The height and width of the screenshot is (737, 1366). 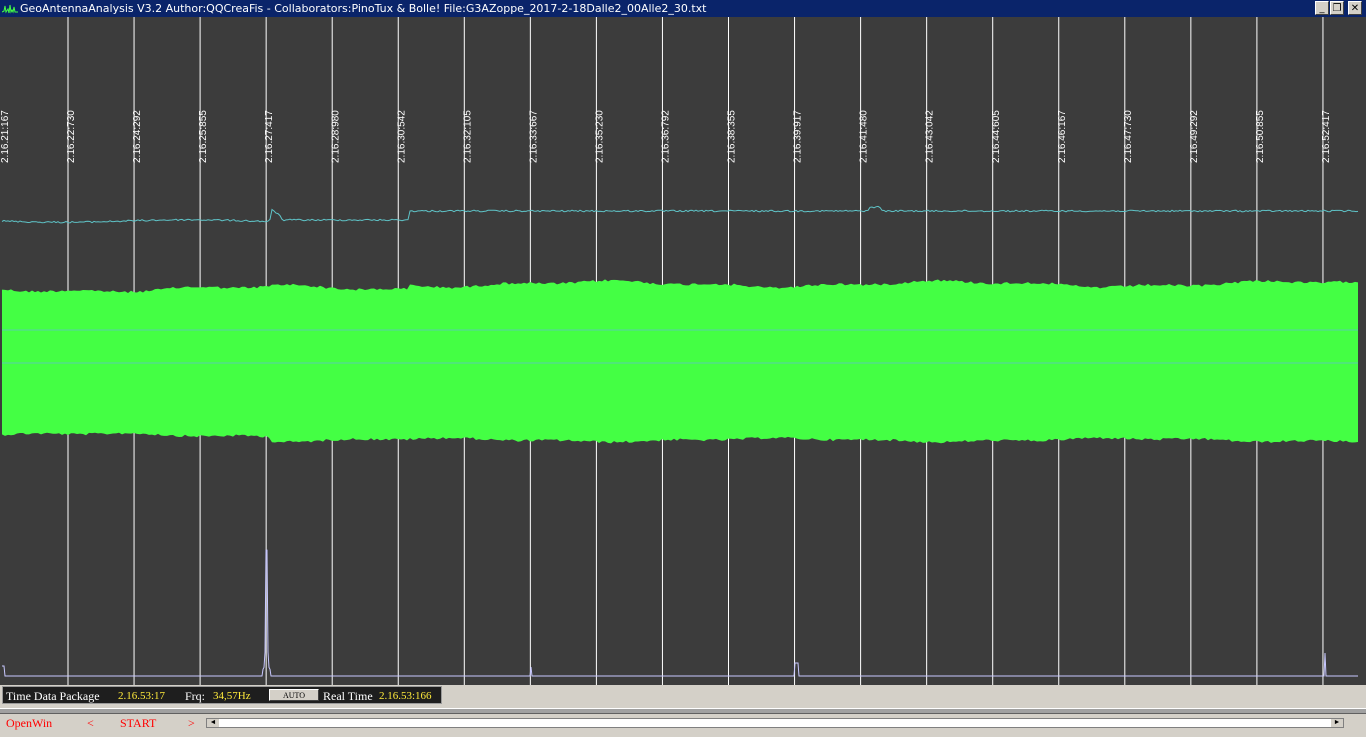 I want to click on time-marker-label: 2.16.21:167, so click(x=5, y=136).